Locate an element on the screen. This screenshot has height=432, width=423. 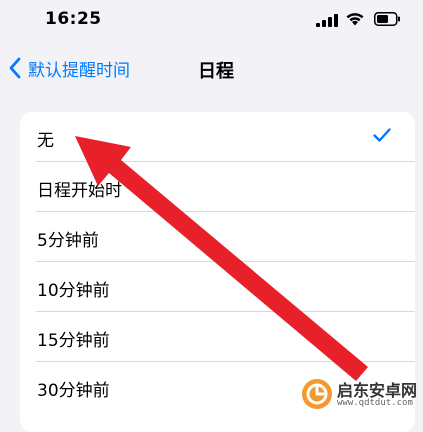
option-5-min-before: 5分钟前 is located at coordinates (217, 237).